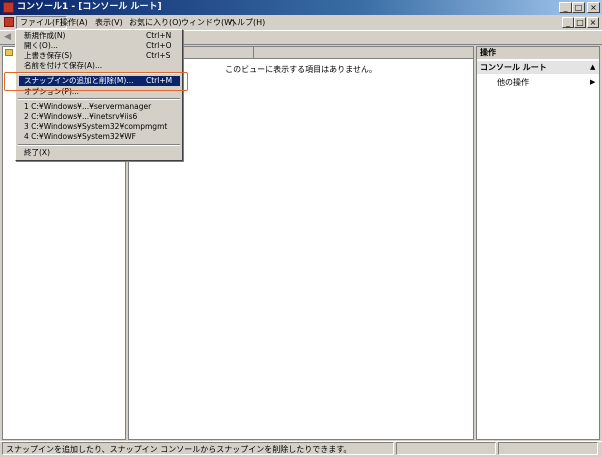 This screenshot has height=457, width=602. Describe the element at coordinates (37, 153) in the screenshot. I see `file-menu-exit: 終了(X)` at that location.